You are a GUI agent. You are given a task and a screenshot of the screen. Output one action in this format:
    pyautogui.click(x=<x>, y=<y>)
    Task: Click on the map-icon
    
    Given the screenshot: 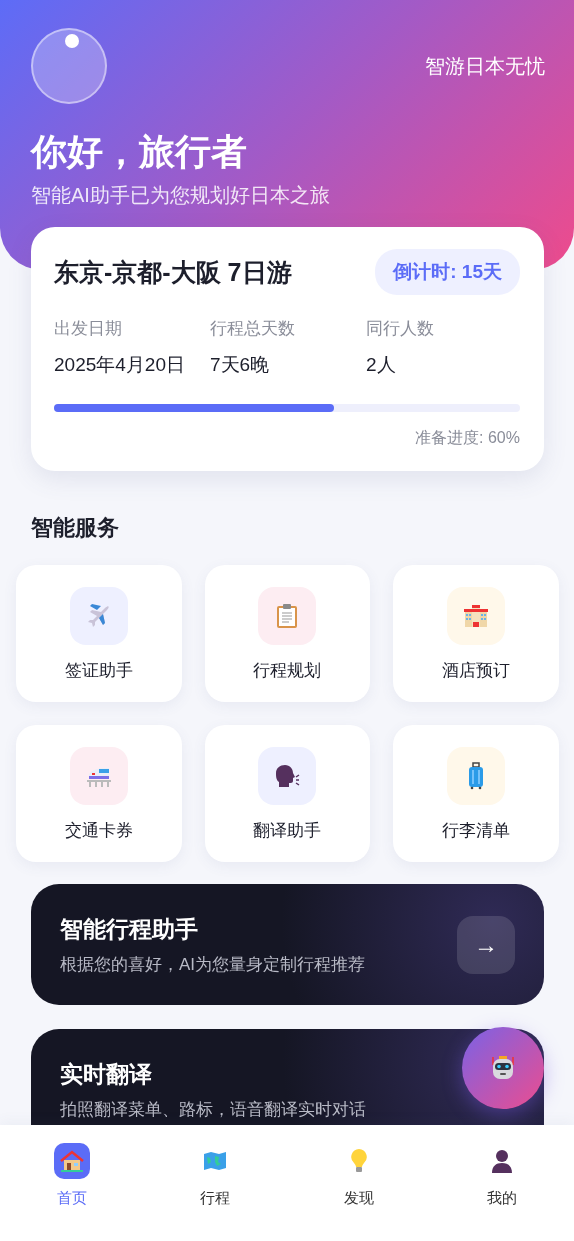 What is the action you would take?
    pyautogui.click(x=215, y=1161)
    